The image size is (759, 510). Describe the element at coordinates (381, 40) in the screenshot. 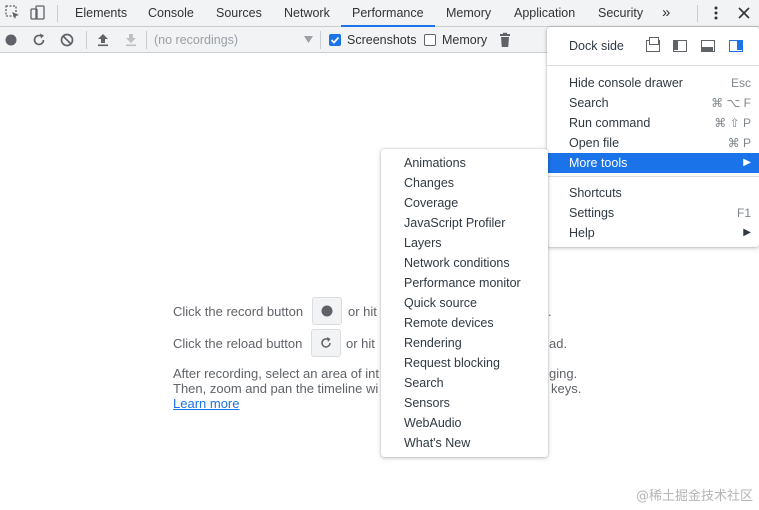

I see `screenshots-label: Screenshots` at that location.